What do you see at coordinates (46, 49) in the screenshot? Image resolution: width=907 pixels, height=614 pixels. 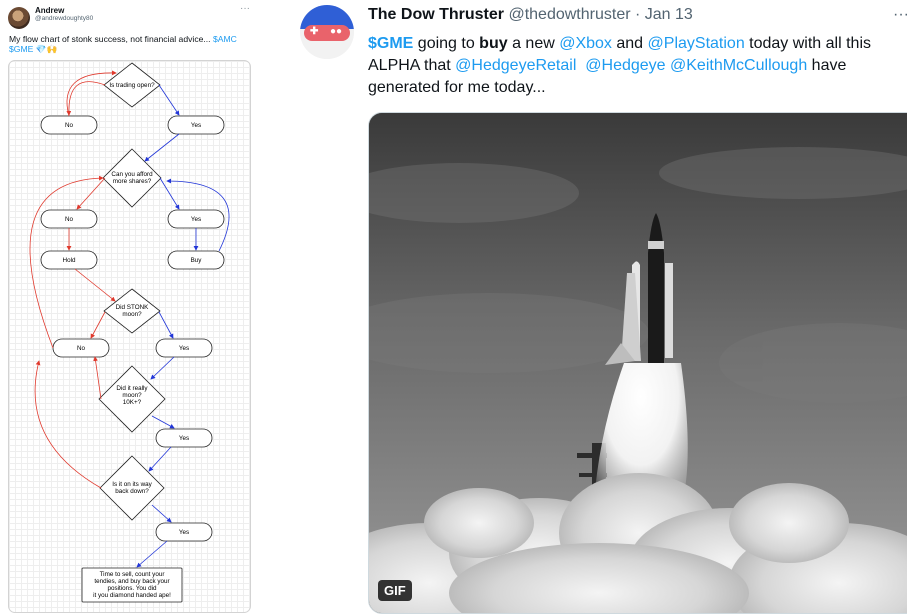 I see `diamond-hands-emoji: 💎🙌` at bounding box center [46, 49].